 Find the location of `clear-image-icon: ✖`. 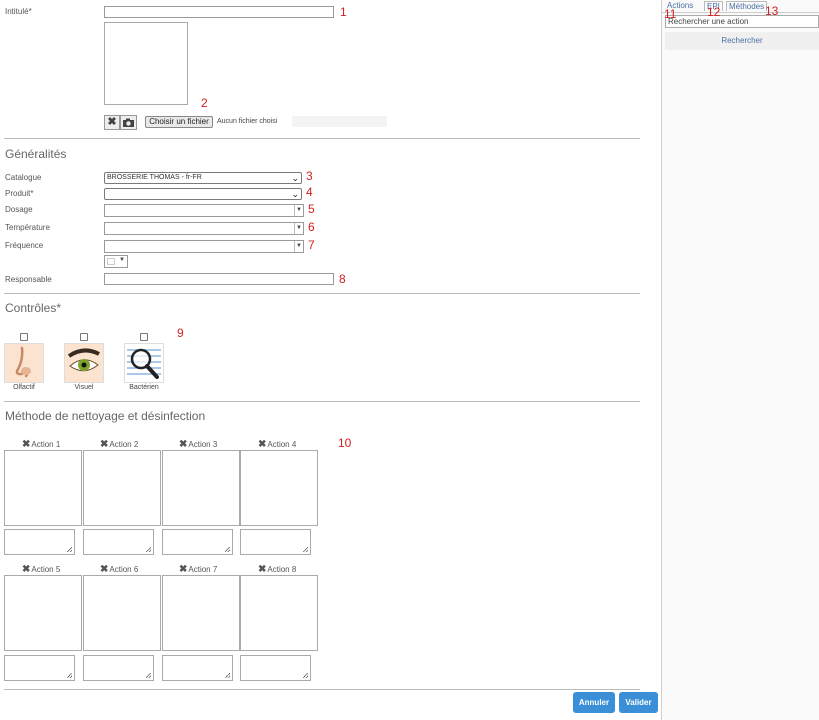

clear-image-icon: ✖ is located at coordinates (112, 122).